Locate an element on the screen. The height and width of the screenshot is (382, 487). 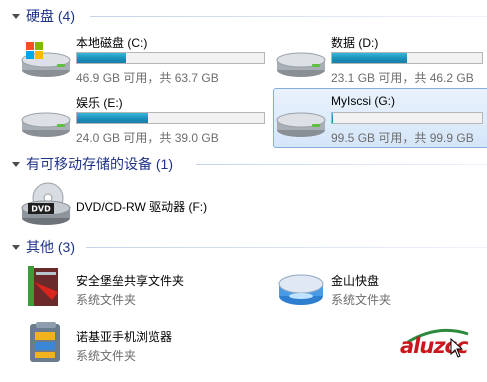
kuaipan-drive-icon is located at coordinates (301, 289).